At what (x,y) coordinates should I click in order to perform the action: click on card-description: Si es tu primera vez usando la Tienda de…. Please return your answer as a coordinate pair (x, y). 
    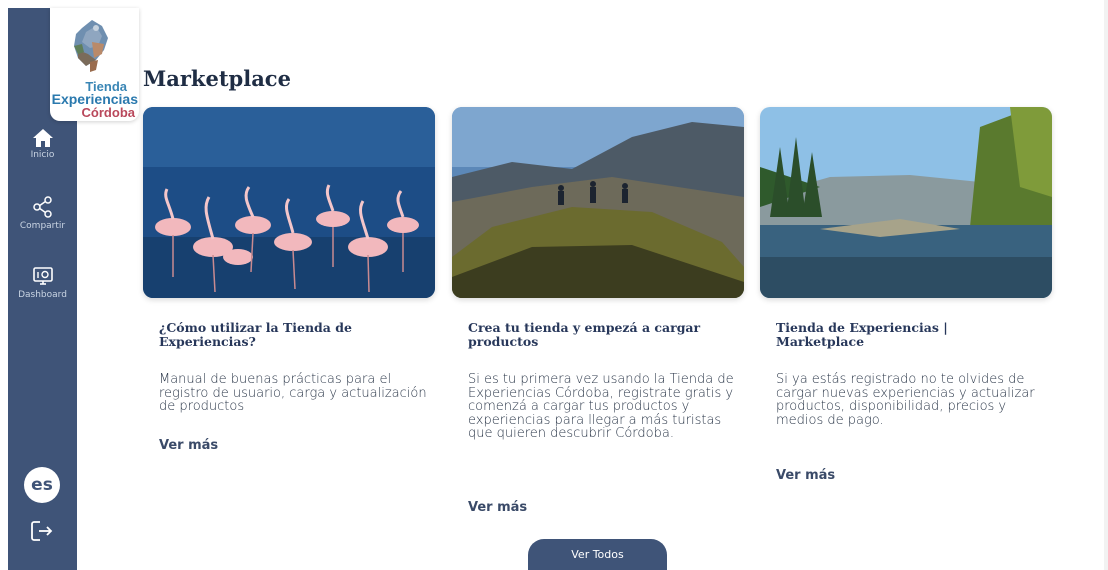
    Looking at the image, I should click on (601, 406).